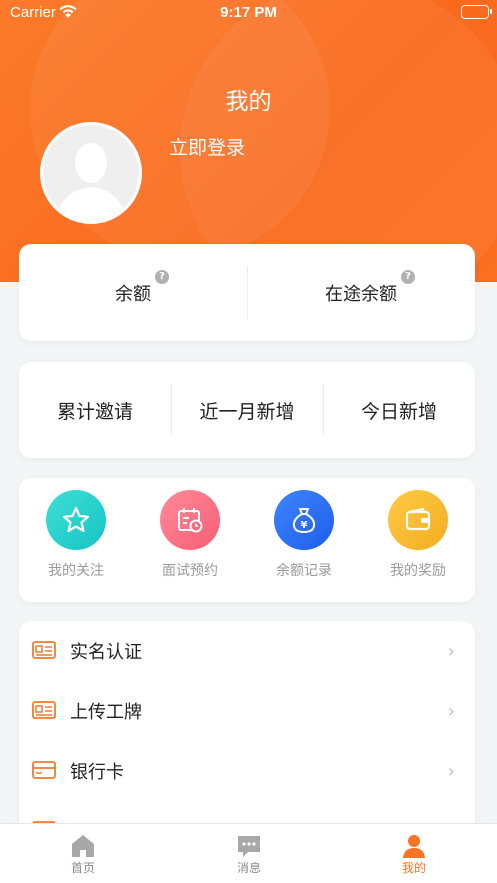 The width and height of the screenshot is (497, 883). I want to click on balance-card: 余额? 在途余额?, so click(247, 292).